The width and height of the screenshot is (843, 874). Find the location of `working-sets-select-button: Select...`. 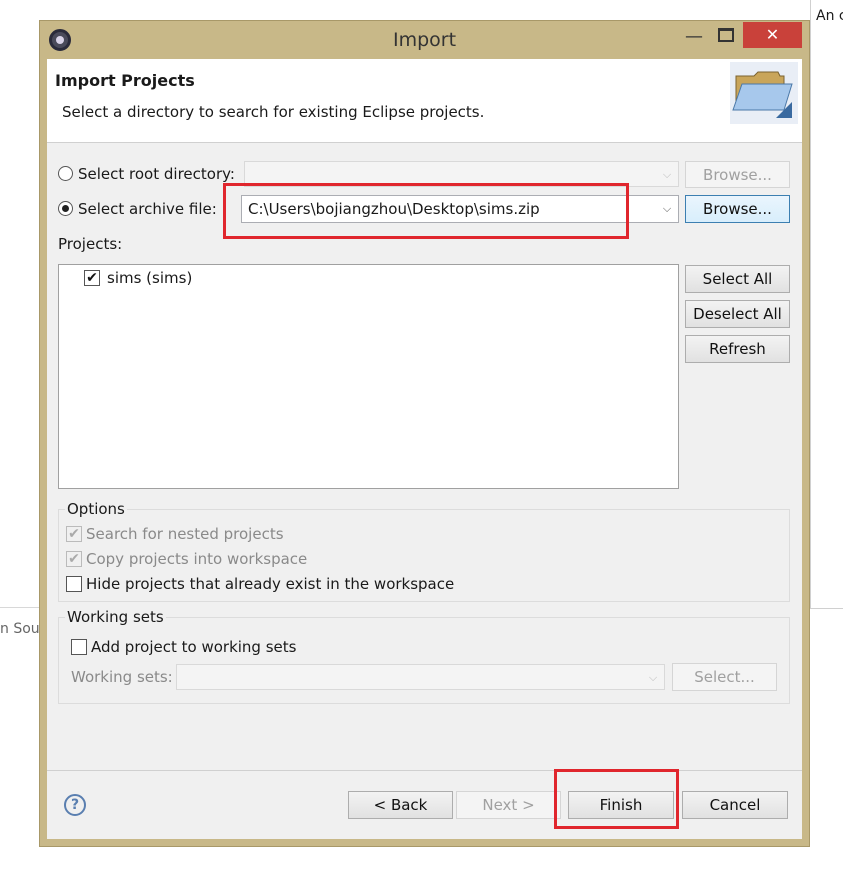

working-sets-select-button: Select... is located at coordinates (724, 677).